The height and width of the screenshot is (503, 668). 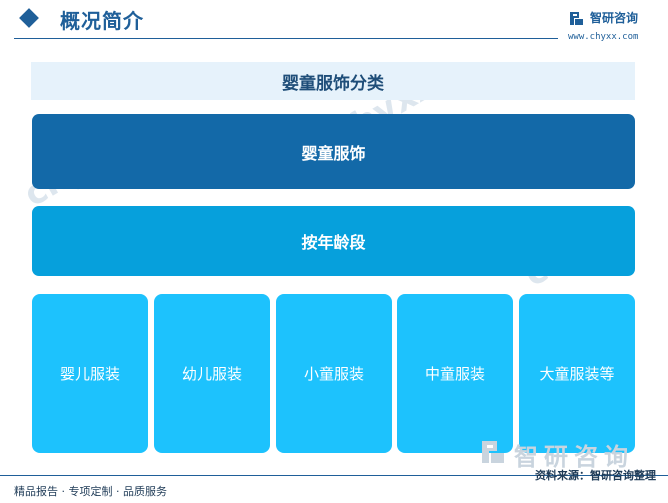 I want to click on category-node: 中童服装, so click(x=455, y=373).